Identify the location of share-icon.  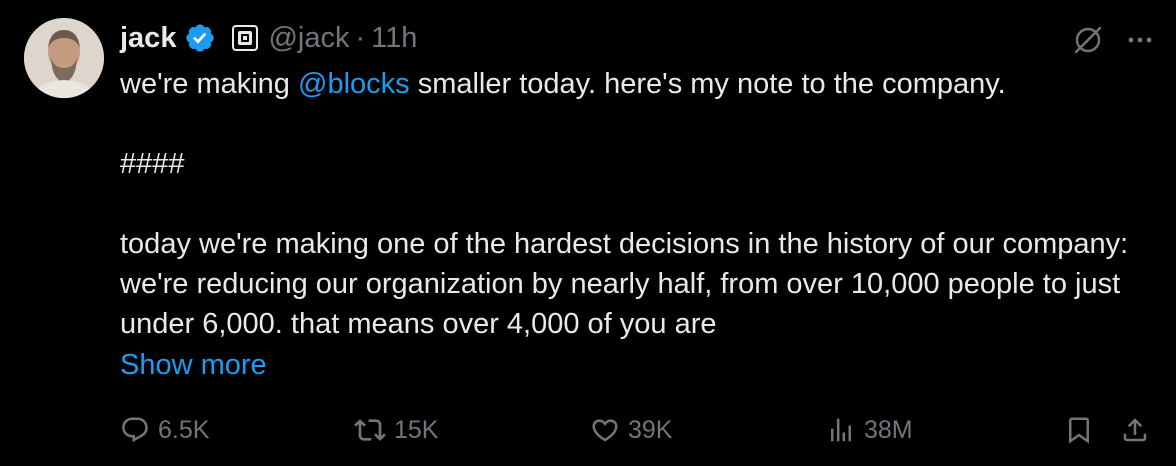
(1135, 430).